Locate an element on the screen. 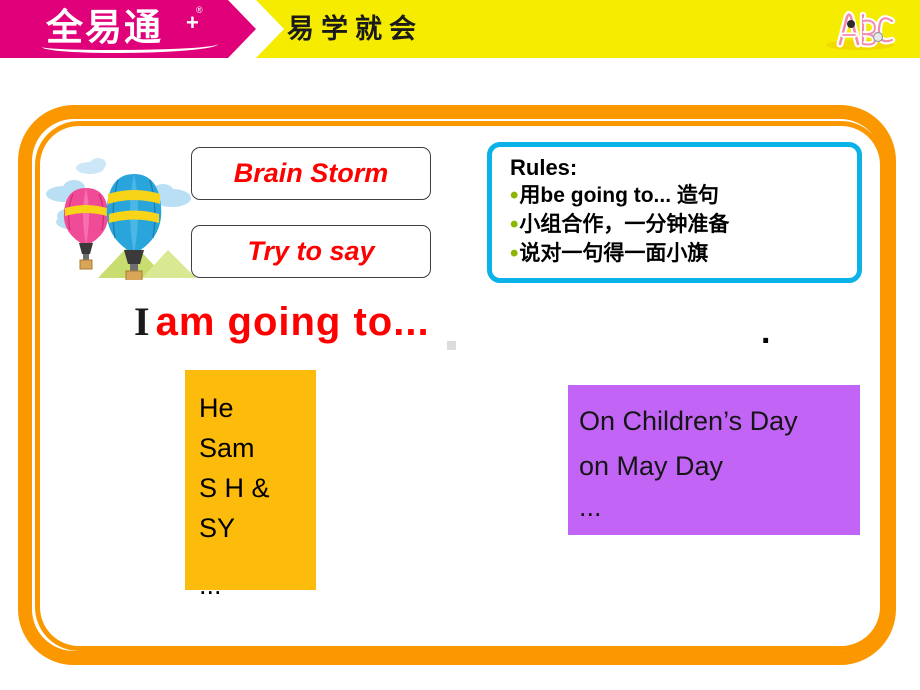  rule-item: •小组合作，一分钟准备 is located at coordinates (683, 224).